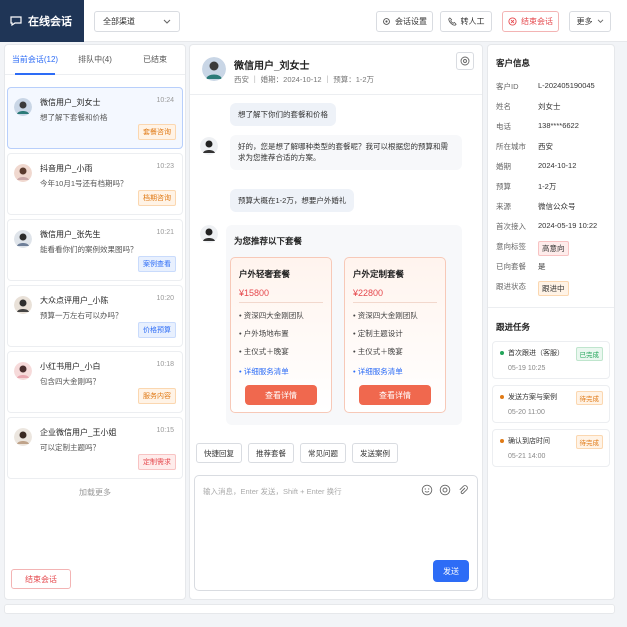 The width and height of the screenshot is (627, 627). Describe the element at coordinates (155, 59) in the screenshot. I see `tab-ended: 已结束` at that location.